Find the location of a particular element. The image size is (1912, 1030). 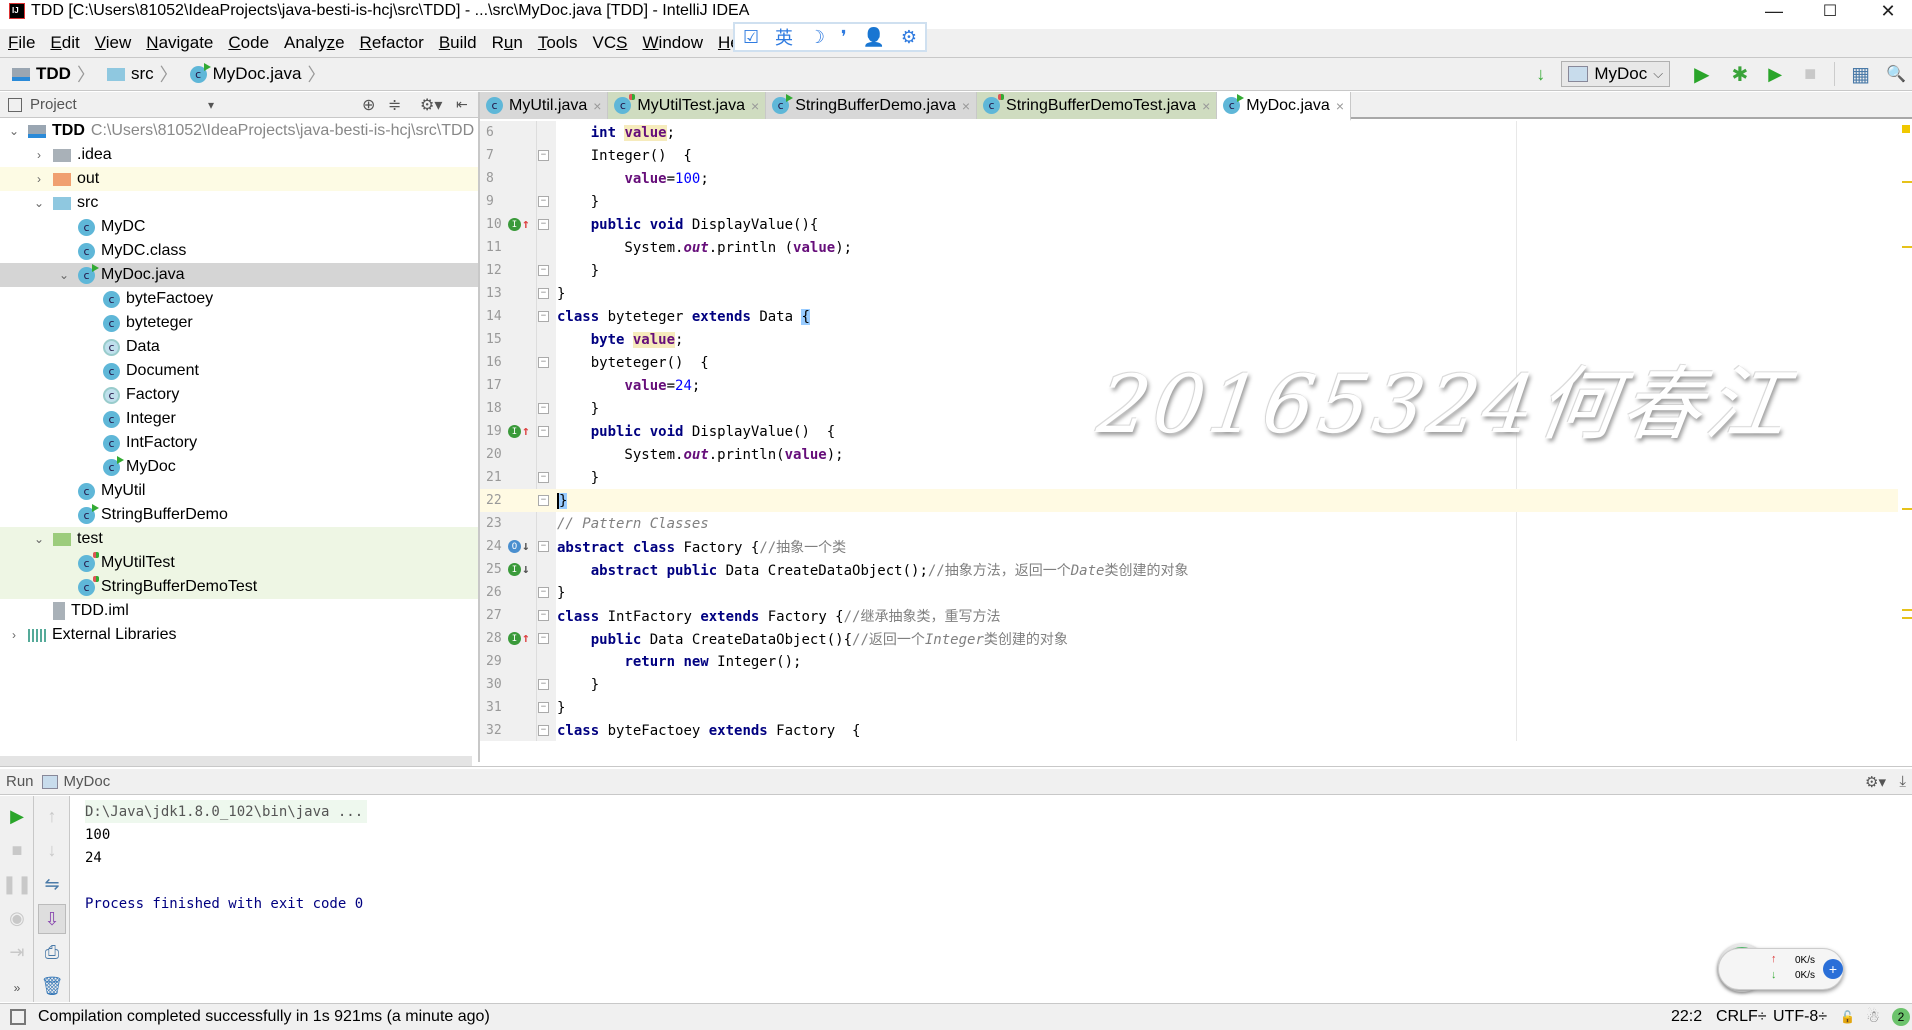

ime-punctuation-icon: ❜ is located at coordinates (844, 37).